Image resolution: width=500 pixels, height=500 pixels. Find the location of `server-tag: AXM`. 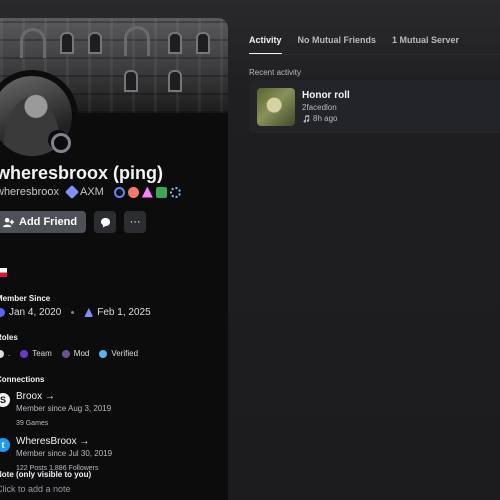

server-tag: AXM is located at coordinates (84, 192).